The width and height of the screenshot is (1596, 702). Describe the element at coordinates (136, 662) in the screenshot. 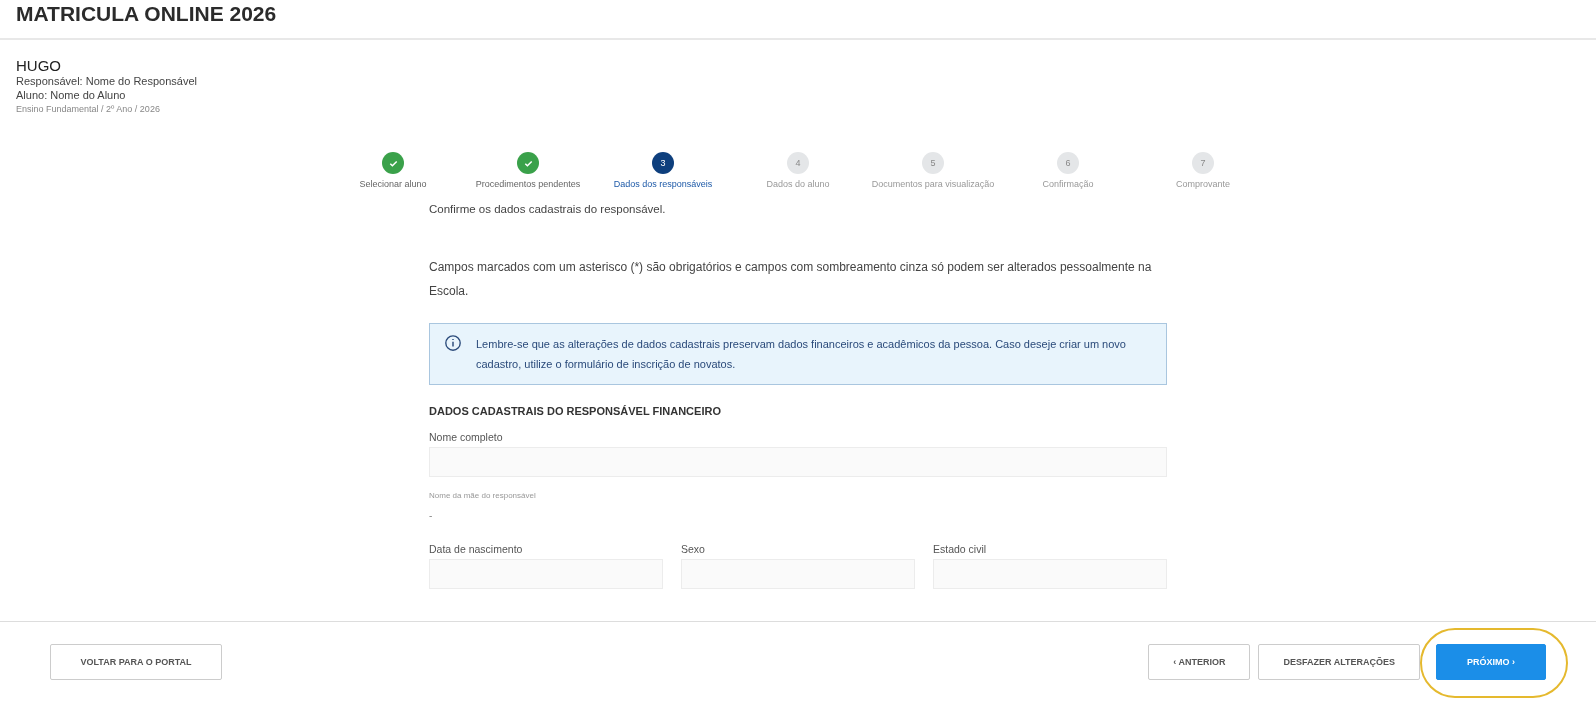

I see `back-to-portal-button: VOLTAR PARA O PORTAL` at that location.